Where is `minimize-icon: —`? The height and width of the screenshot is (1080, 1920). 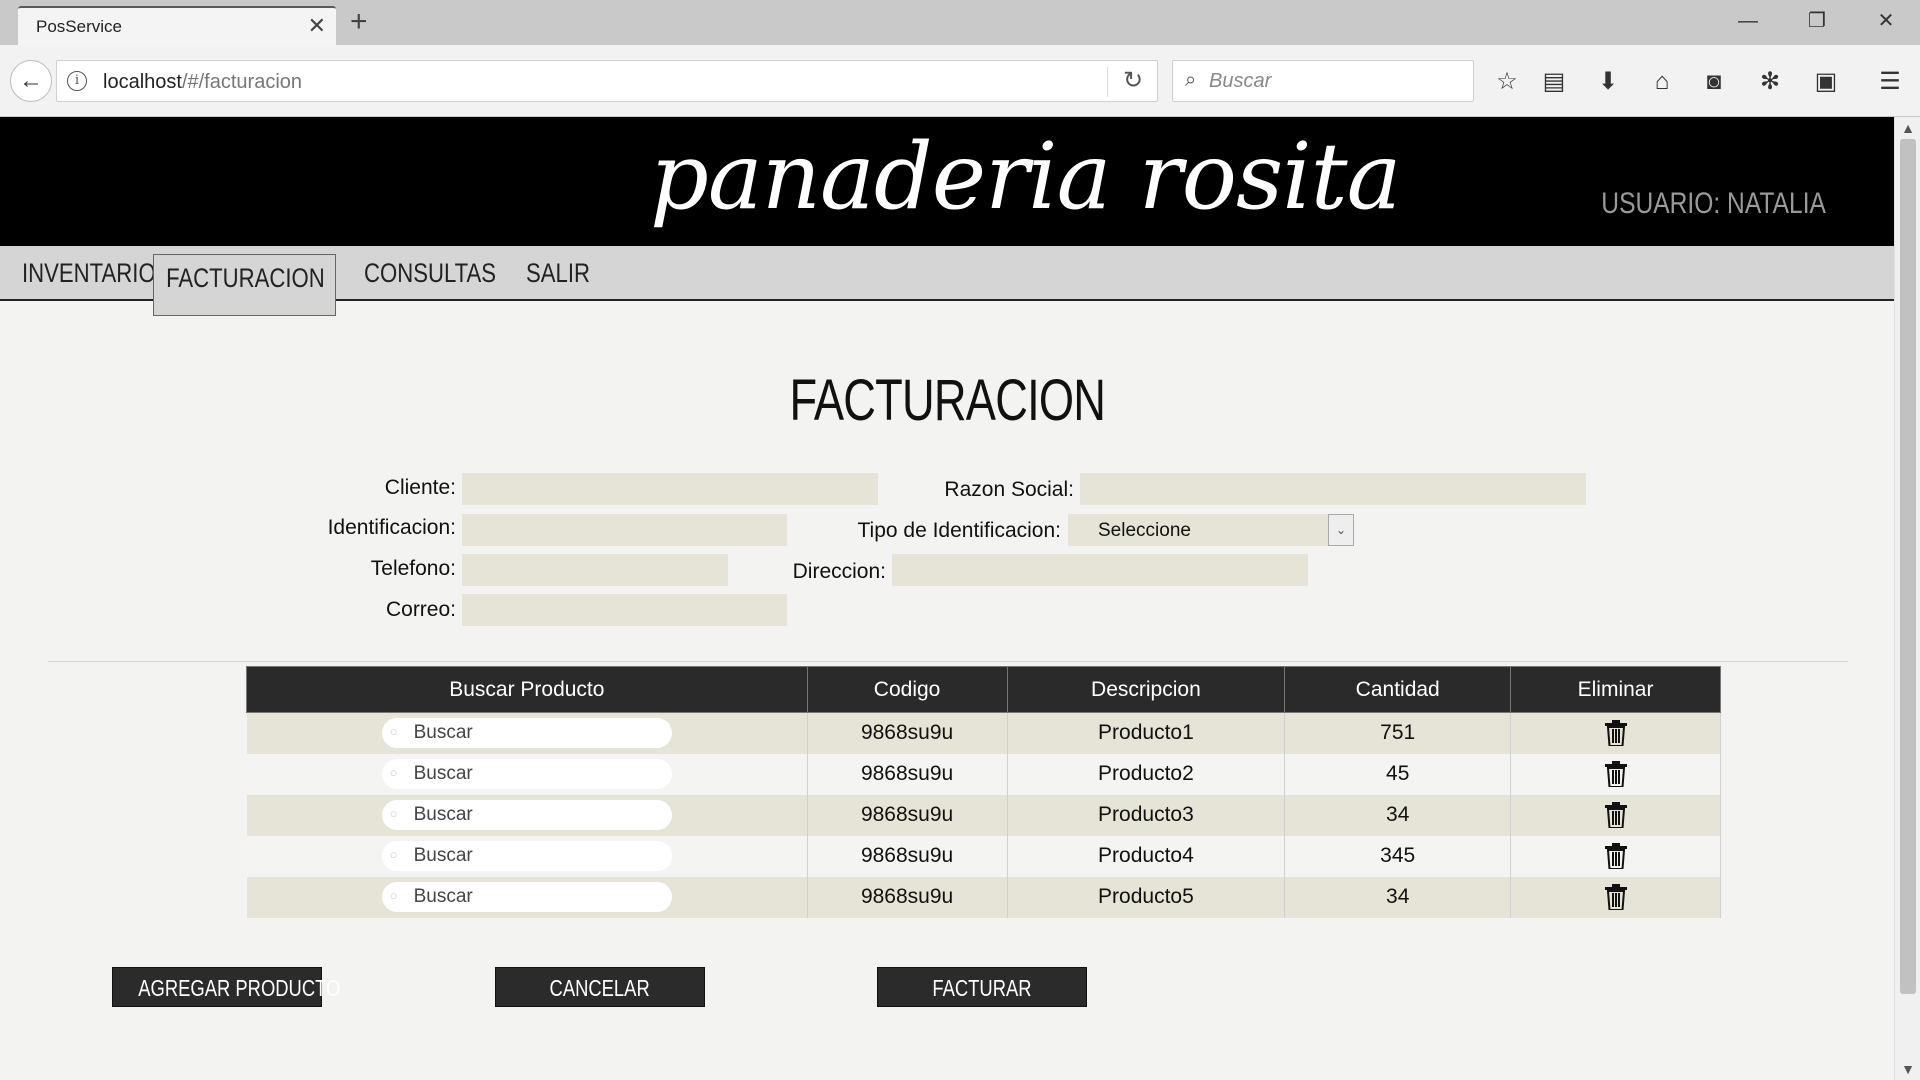
minimize-icon: — is located at coordinates (1748, 21).